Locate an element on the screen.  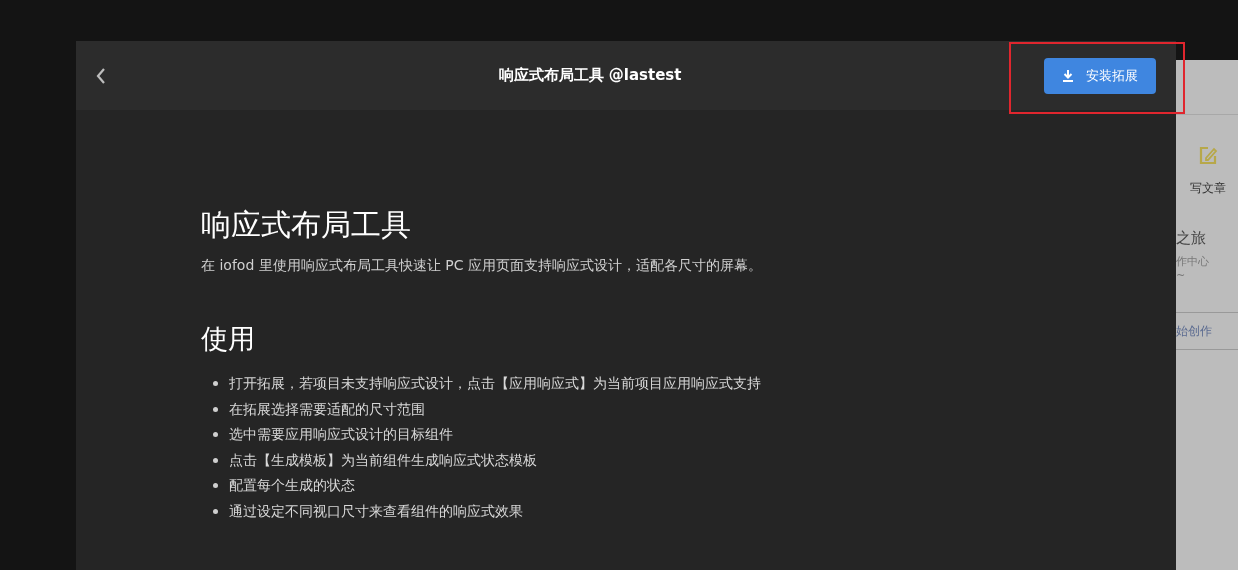
intro-text: 在 iofod 里使用响应式布局工具快速让 PC 应用页面支持响应式设计，适配各尺寸的屏幕。 is located at coordinates (482, 265).